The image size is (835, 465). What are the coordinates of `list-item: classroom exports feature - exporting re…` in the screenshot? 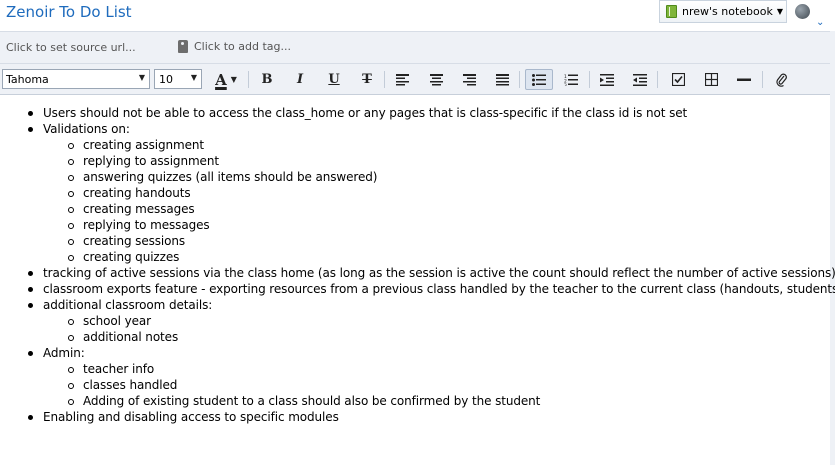 It's located at (439, 289).